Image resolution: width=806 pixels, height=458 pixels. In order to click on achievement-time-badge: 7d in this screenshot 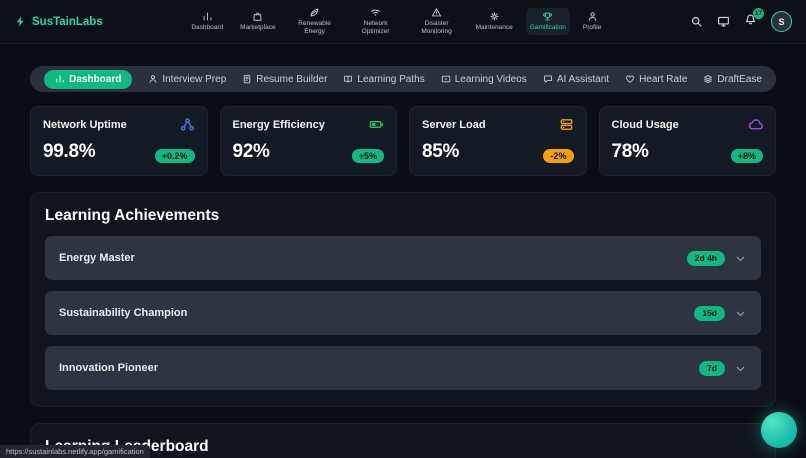, I will do `click(712, 368)`.